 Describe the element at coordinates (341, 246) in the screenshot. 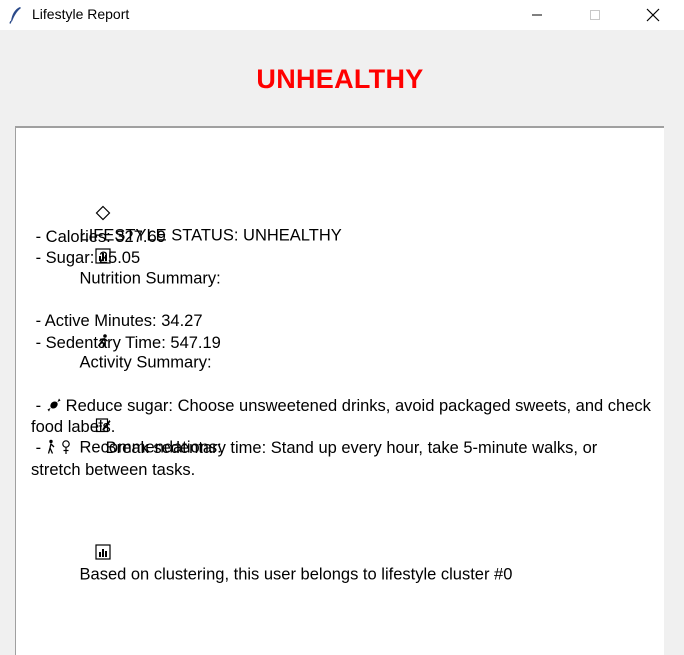

I see `nutrition-title: Nutrition Summary:` at that location.